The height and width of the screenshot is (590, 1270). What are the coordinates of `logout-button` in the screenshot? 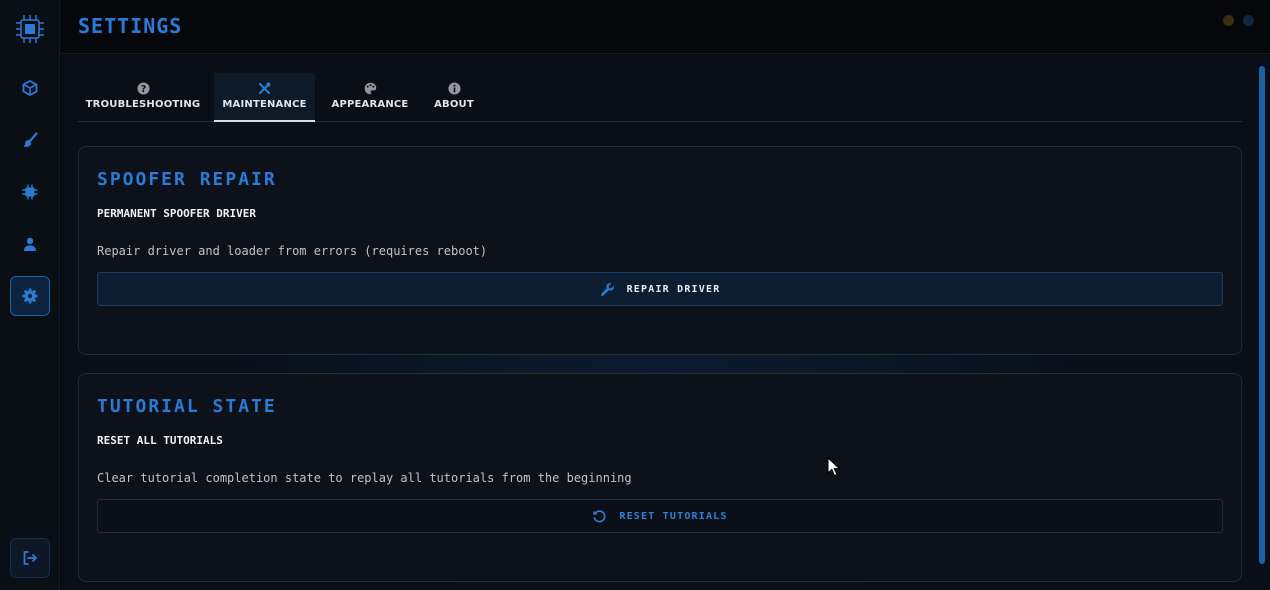 It's located at (30, 558).